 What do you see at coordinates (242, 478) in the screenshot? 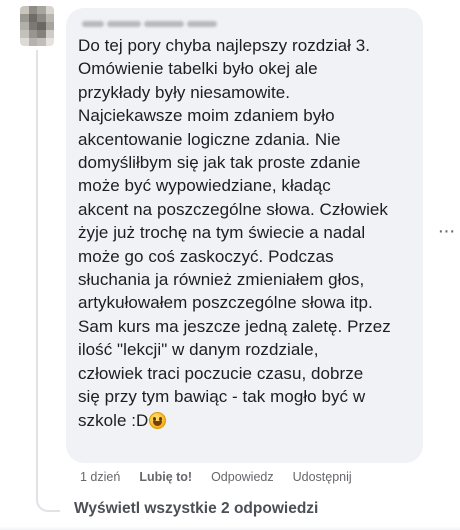
I see `reply-button: Odpowiedz` at bounding box center [242, 478].